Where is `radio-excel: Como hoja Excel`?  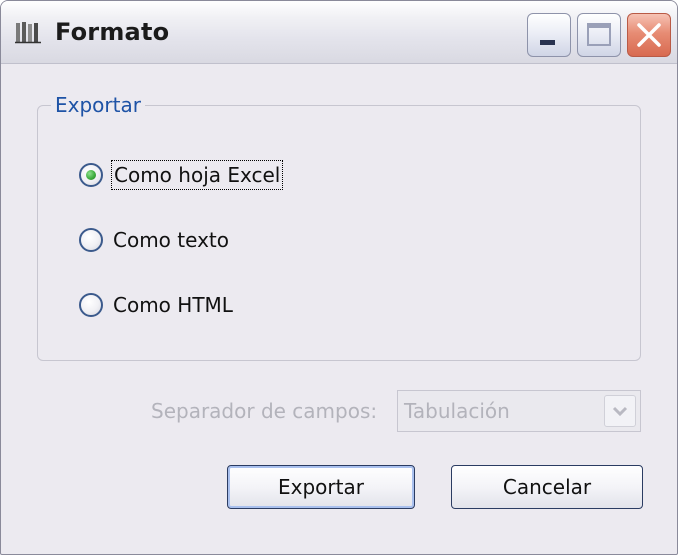
radio-excel: Como hoja Excel is located at coordinates (181, 175).